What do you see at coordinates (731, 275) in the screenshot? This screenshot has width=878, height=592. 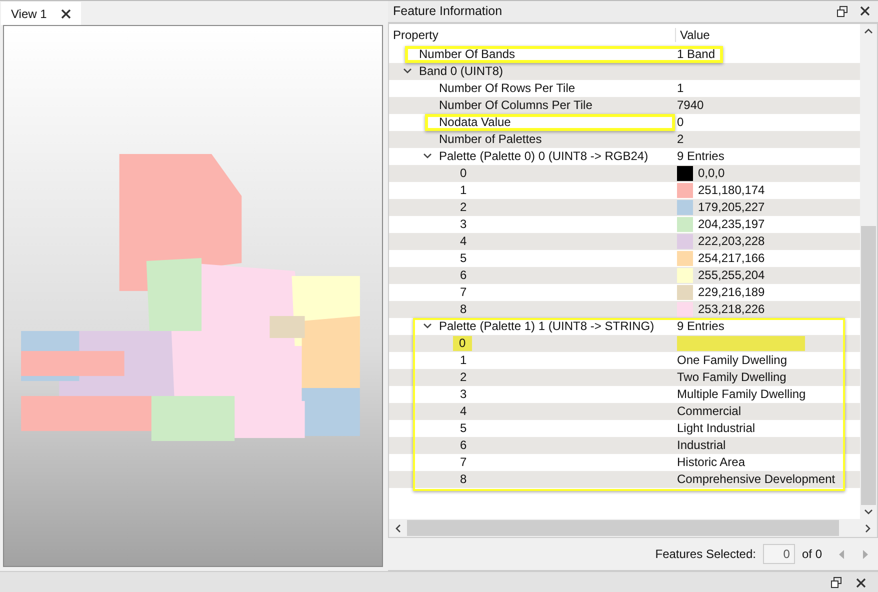 I see `value-cell: 255,255,204` at bounding box center [731, 275].